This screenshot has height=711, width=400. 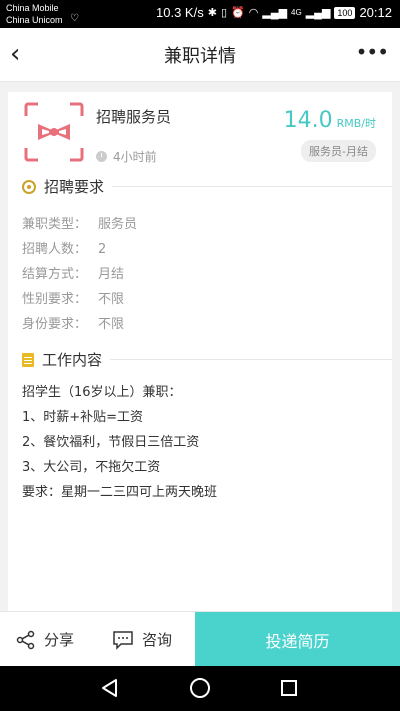 I want to click on requirement-key: 结算方式：, so click(x=55, y=274).